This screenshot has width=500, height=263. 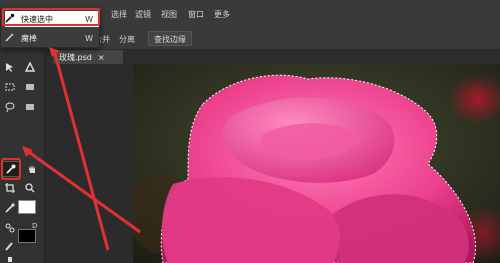 What do you see at coordinates (170, 38) in the screenshot?
I see `find-edges-button: 查找边缘` at bounding box center [170, 38].